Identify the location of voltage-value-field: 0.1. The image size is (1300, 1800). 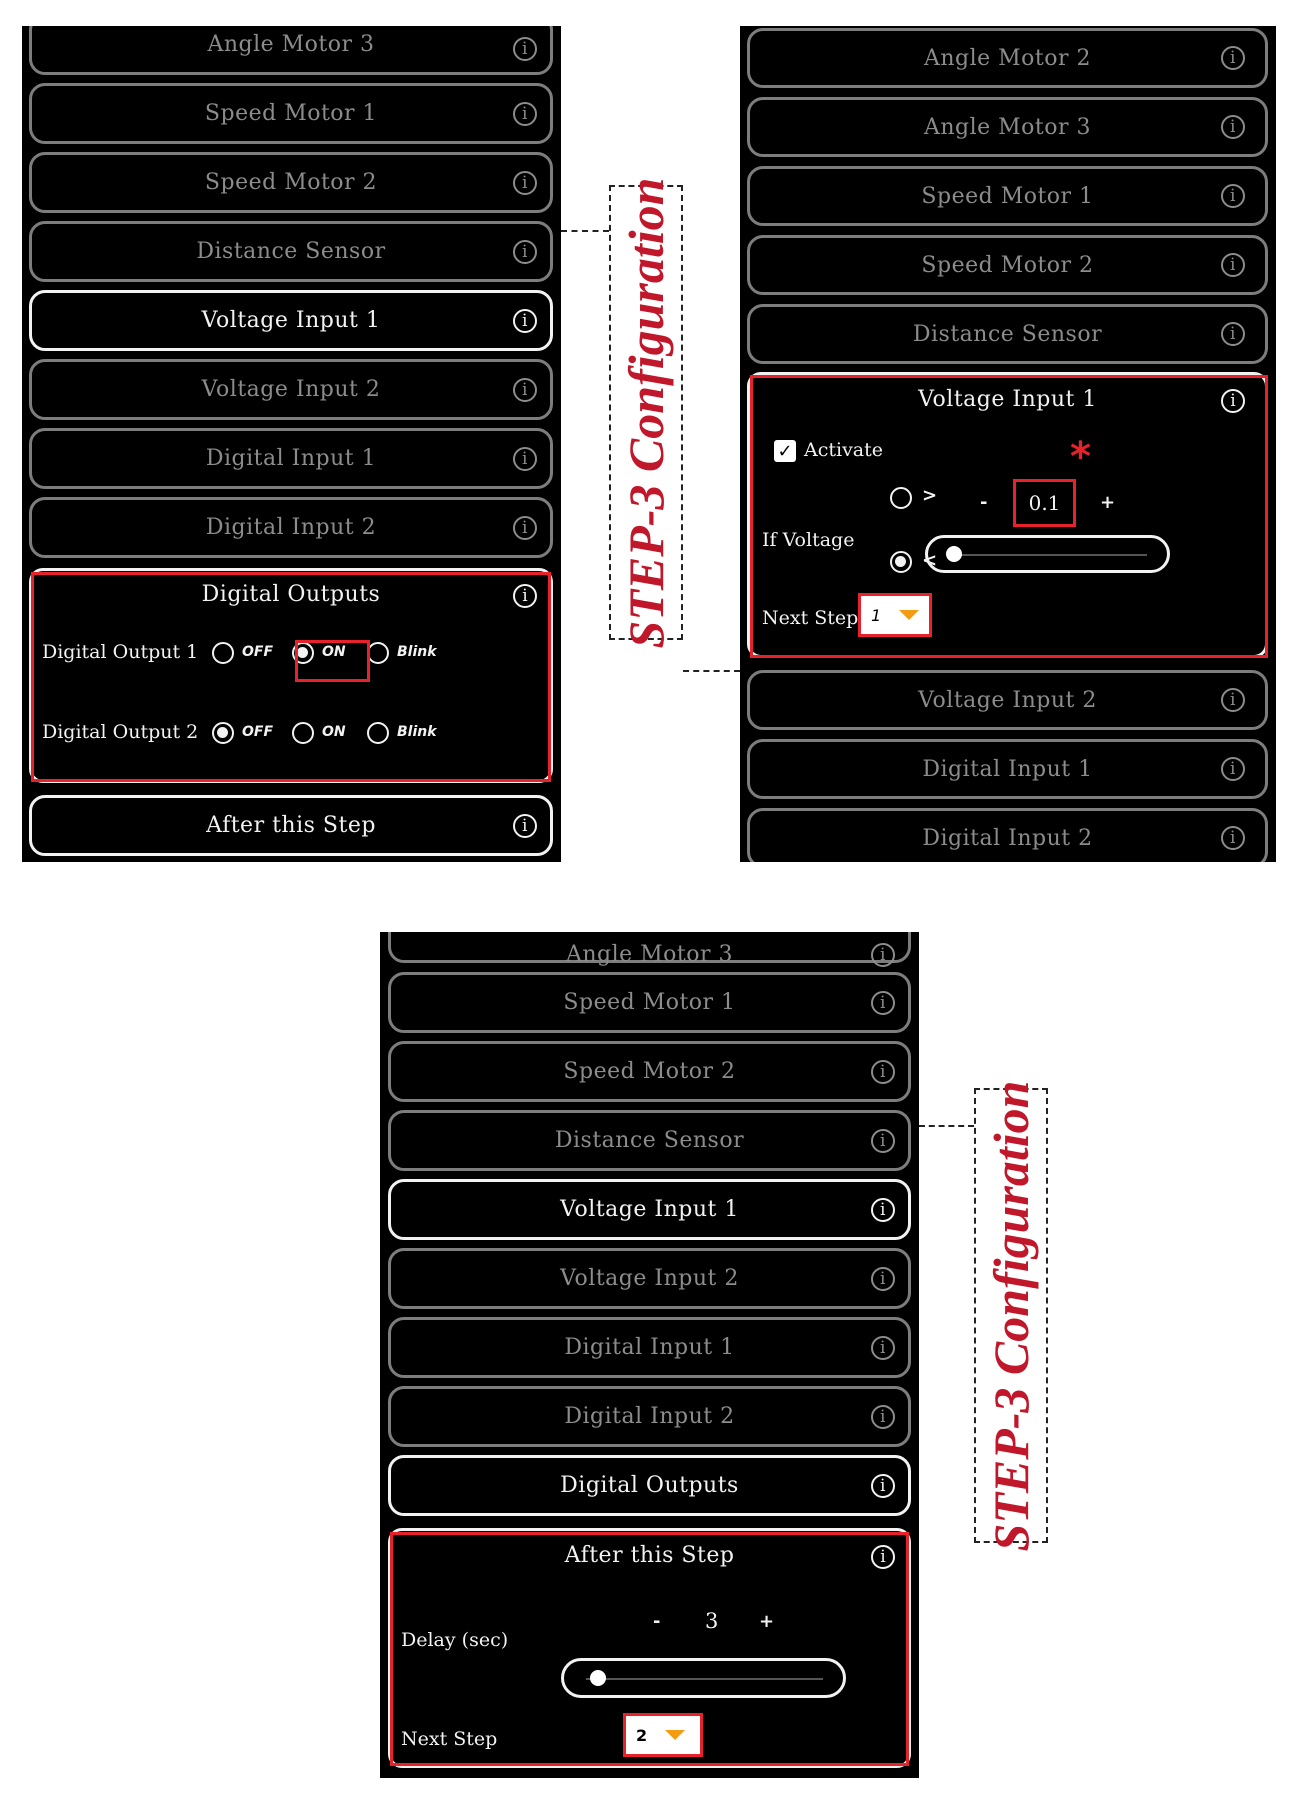
(1044, 503).